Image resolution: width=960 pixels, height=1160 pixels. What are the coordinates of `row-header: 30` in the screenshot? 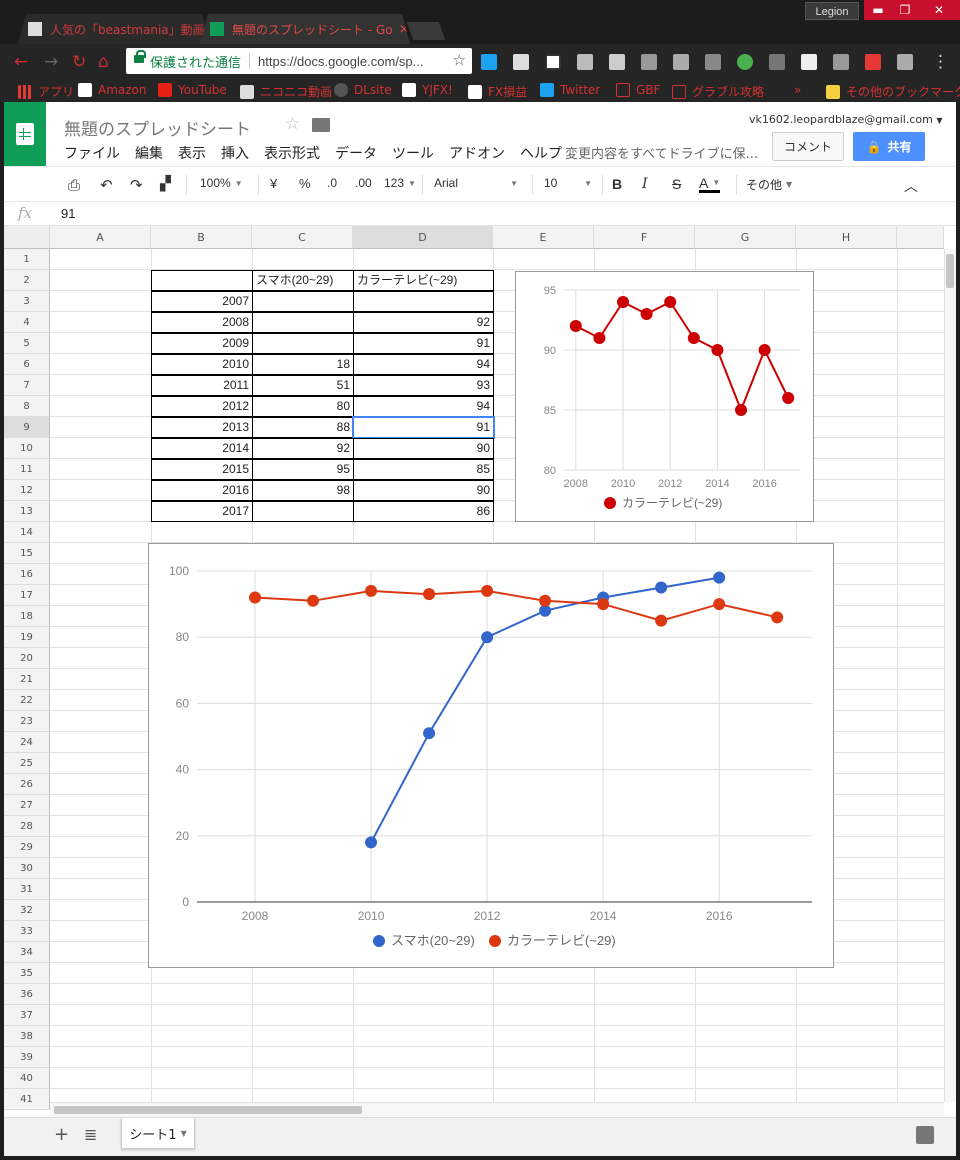 It's located at (27, 868).